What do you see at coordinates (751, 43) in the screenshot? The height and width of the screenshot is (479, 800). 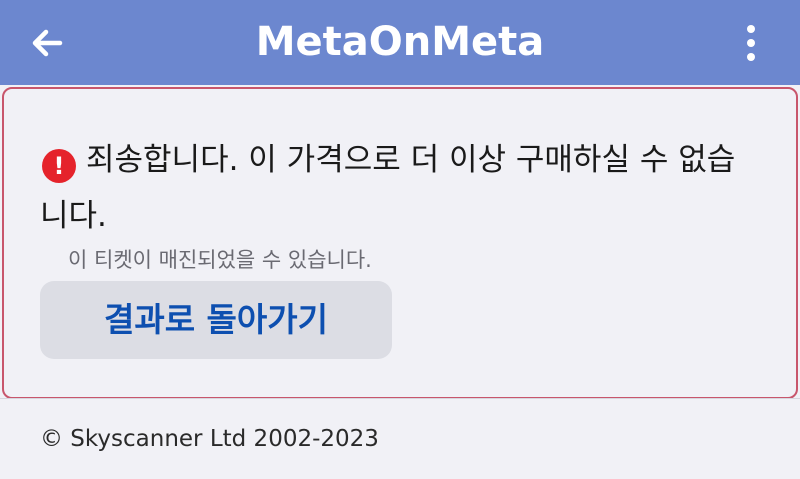 I see `more-options-button` at bounding box center [751, 43].